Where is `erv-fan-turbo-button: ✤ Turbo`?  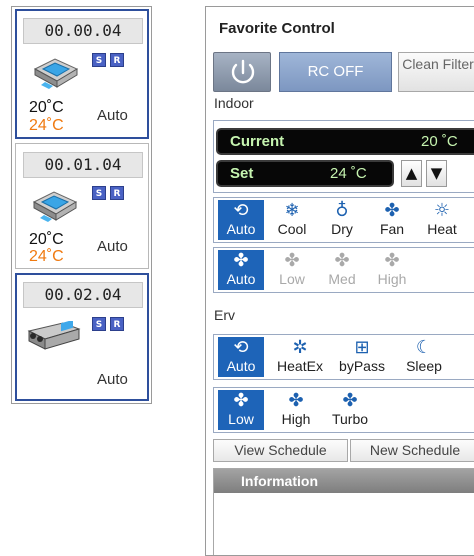
erv-fan-turbo-button: ✤ Turbo is located at coordinates (350, 410).